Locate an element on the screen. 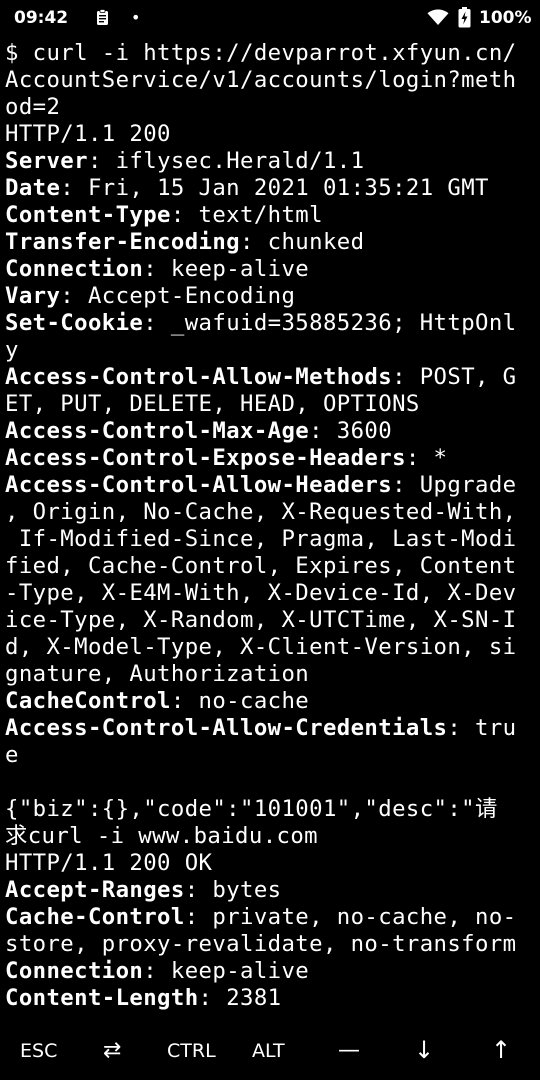 This screenshot has height=1080, width=540. terminal-line: 求curl -i www.baidu.com is located at coordinates (270, 836).